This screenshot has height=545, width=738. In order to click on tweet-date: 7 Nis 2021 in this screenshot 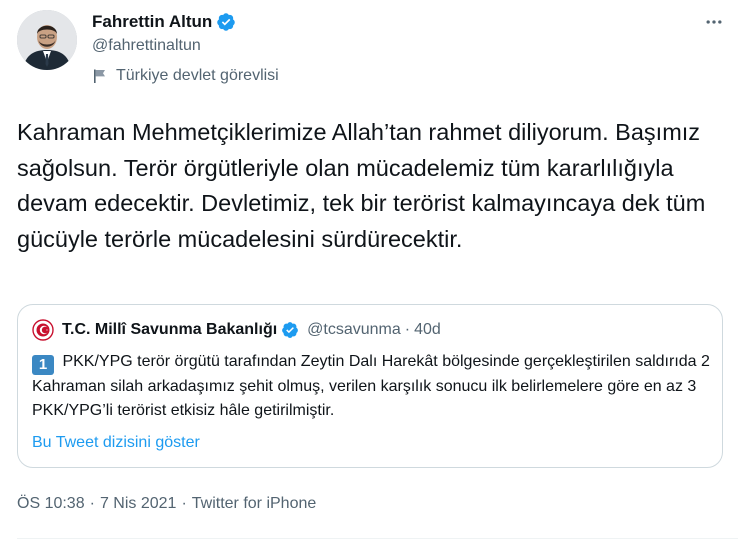, I will do `click(138, 504)`.